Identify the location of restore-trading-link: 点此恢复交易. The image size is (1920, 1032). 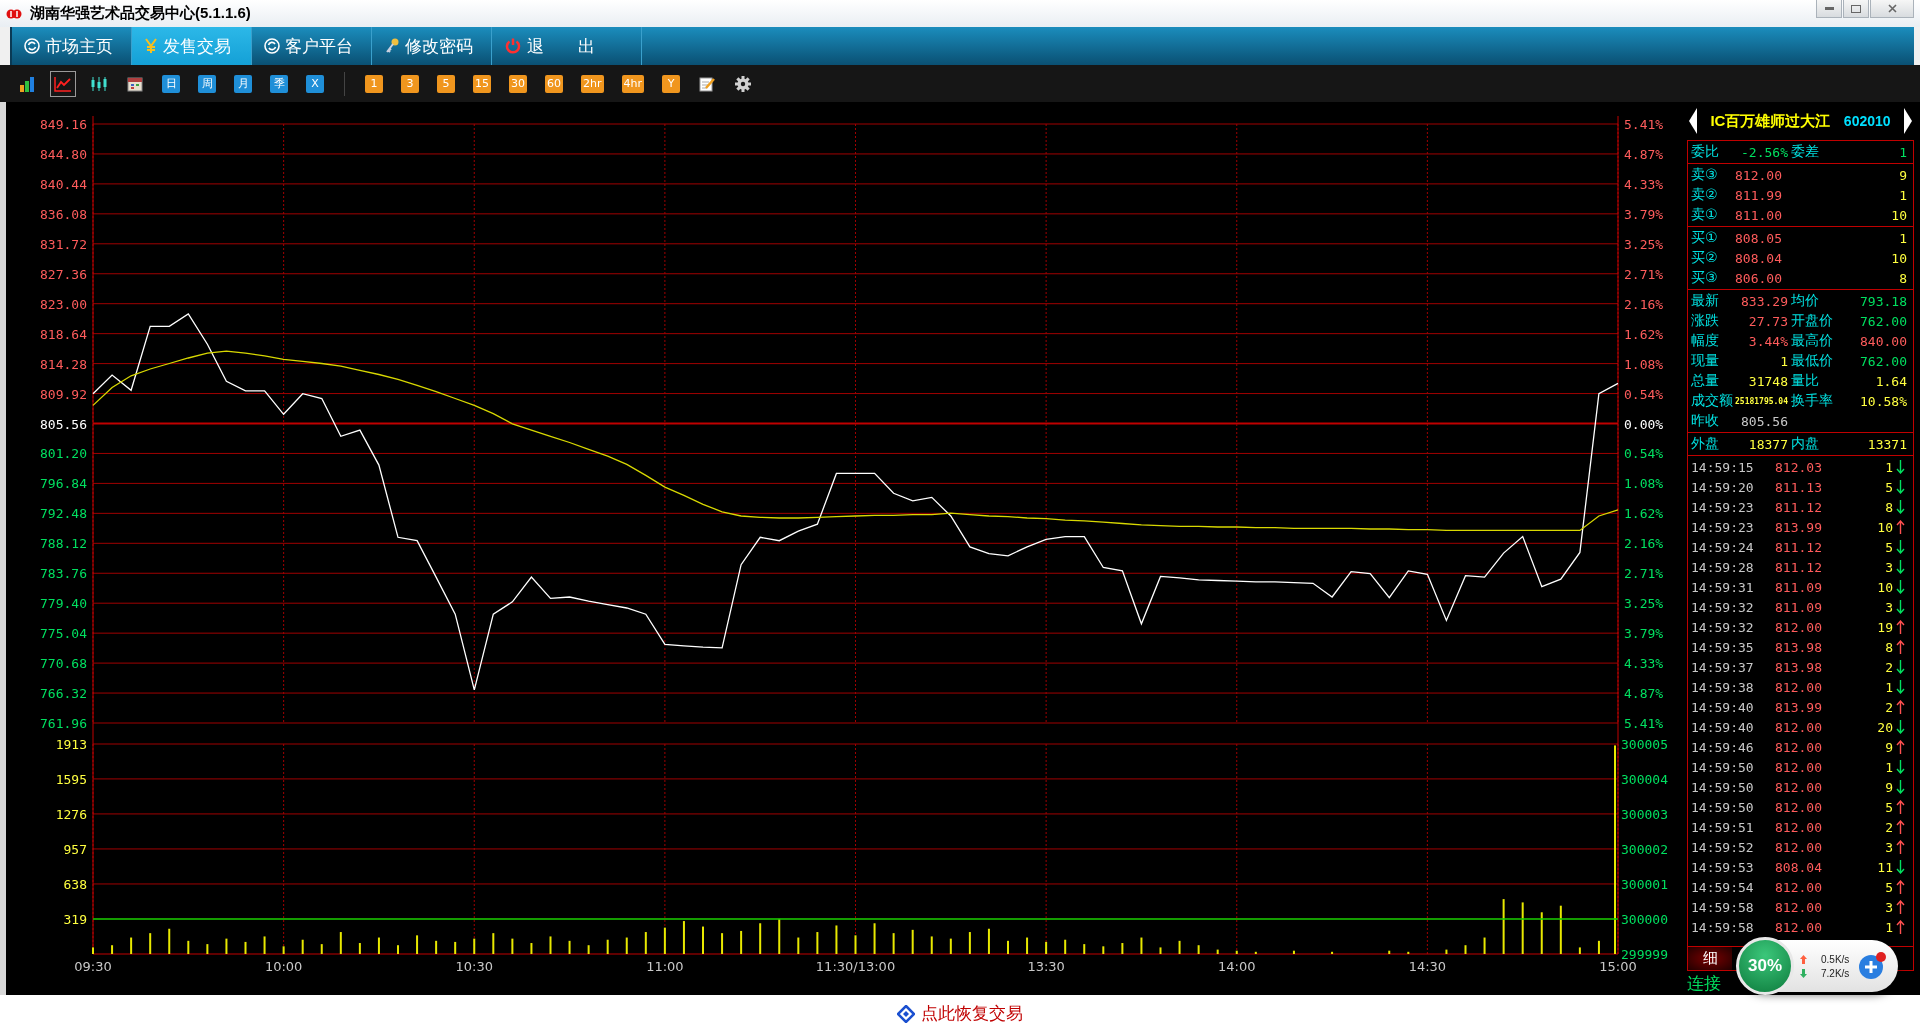
(960, 1013).